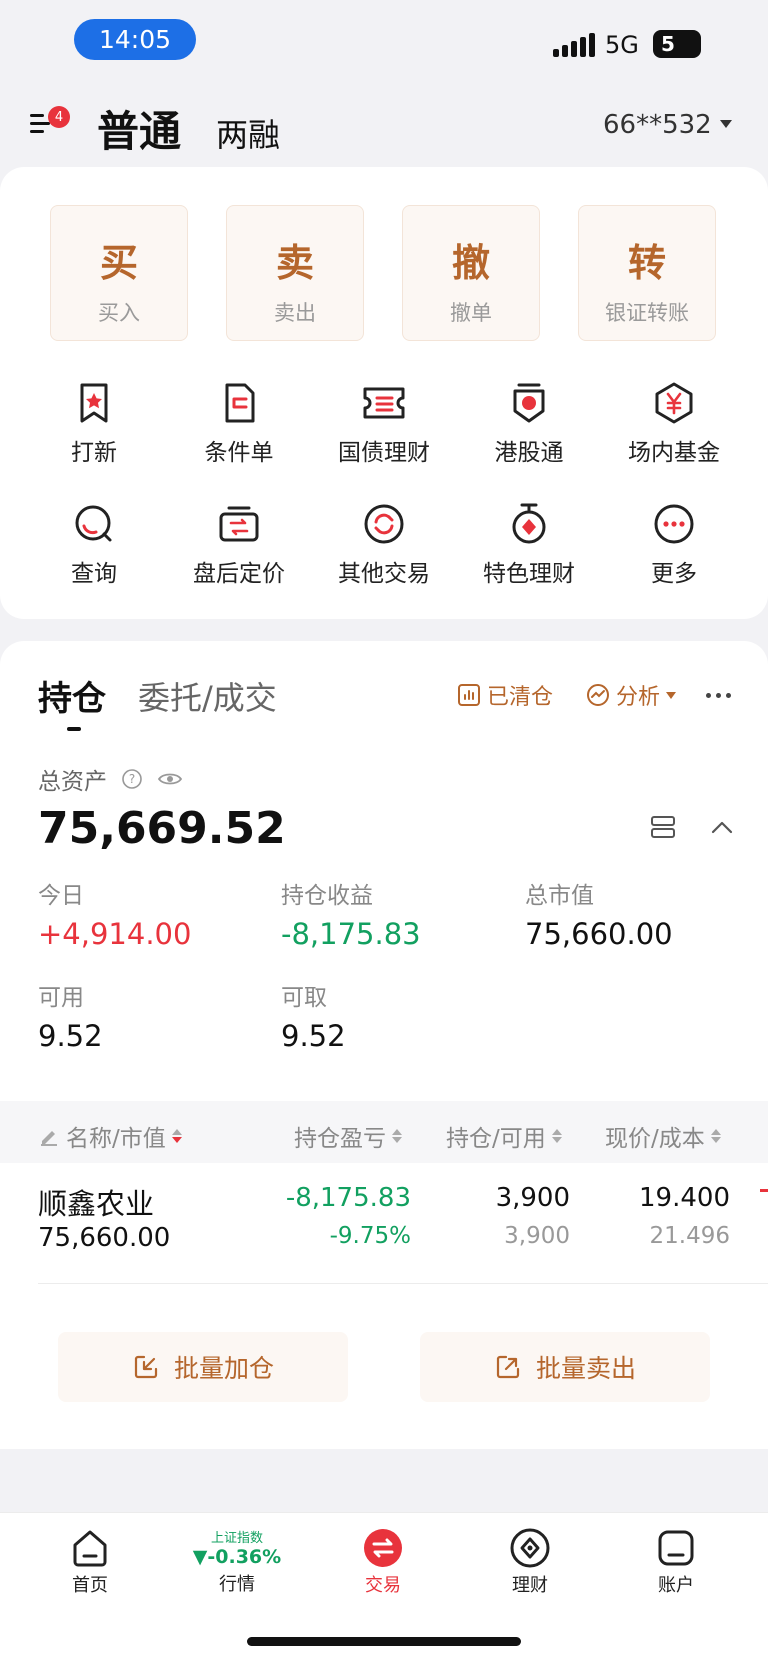 The width and height of the screenshot is (768, 1662). Describe the element at coordinates (119, 313) in the screenshot. I see `buy-label: 买入` at that location.